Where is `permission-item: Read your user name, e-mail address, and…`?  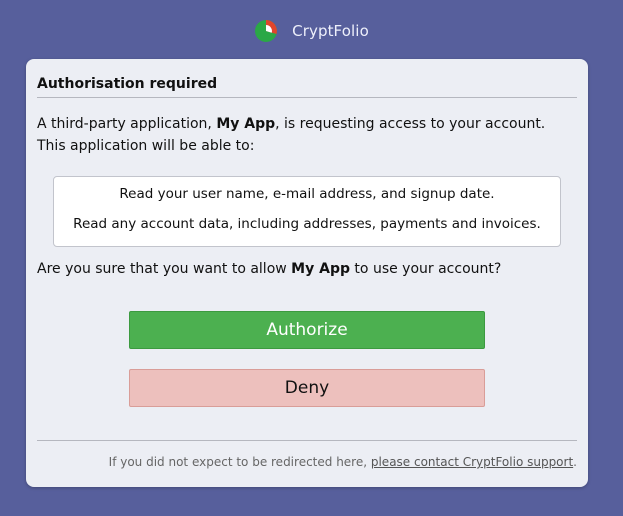 permission-item: Read your user name, e-mail address, and… is located at coordinates (307, 194).